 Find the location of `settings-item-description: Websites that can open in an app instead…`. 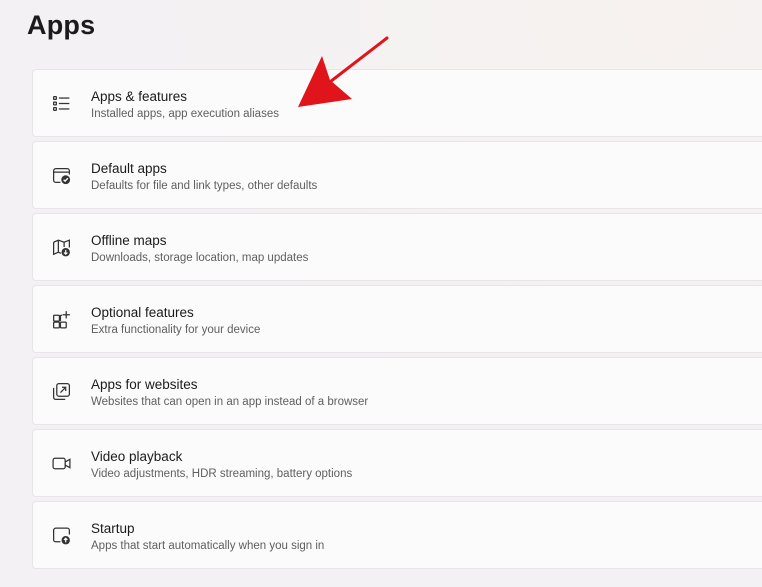

settings-item-description: Websites that can open in an app instead… is located at coordinates (230, 402).